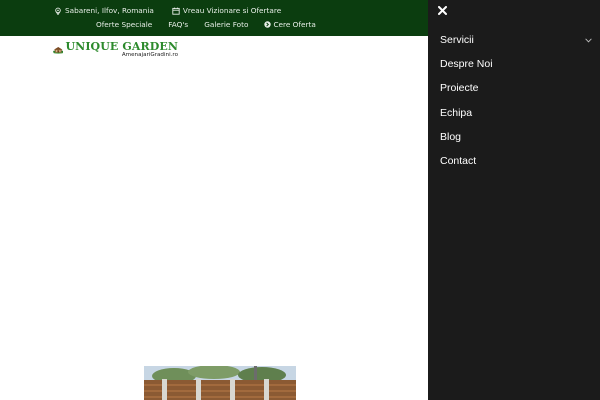 This screenshot has width=600, height=400. I want to click on faq-link: FAQ's, so click(178, 24).